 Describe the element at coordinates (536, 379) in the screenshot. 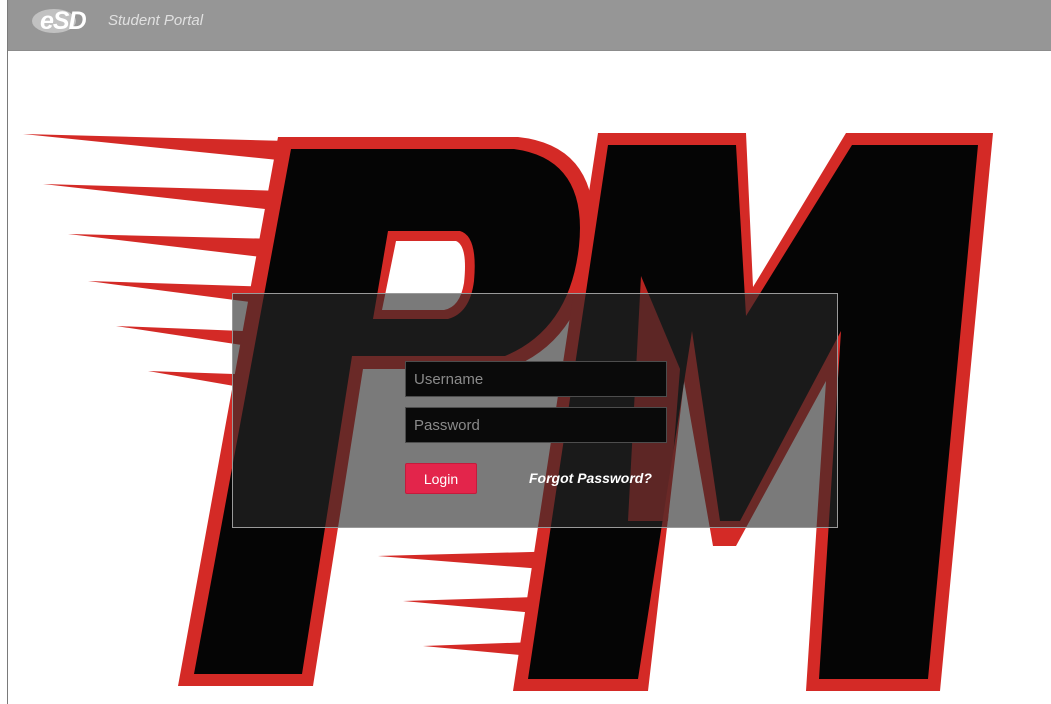

I see `username-field` at that location.